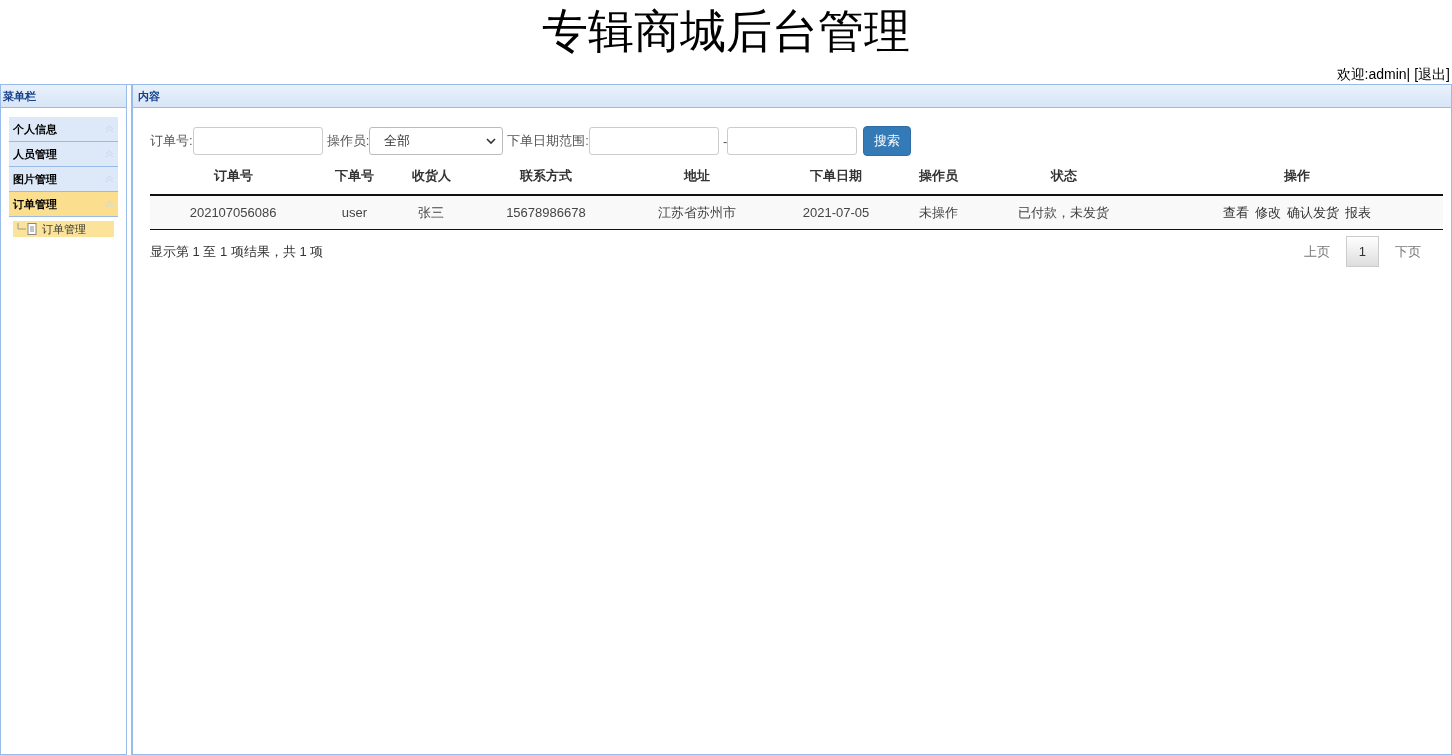 The image size is (1452, 755). I want to click on order-number-field, so click(257, 141).